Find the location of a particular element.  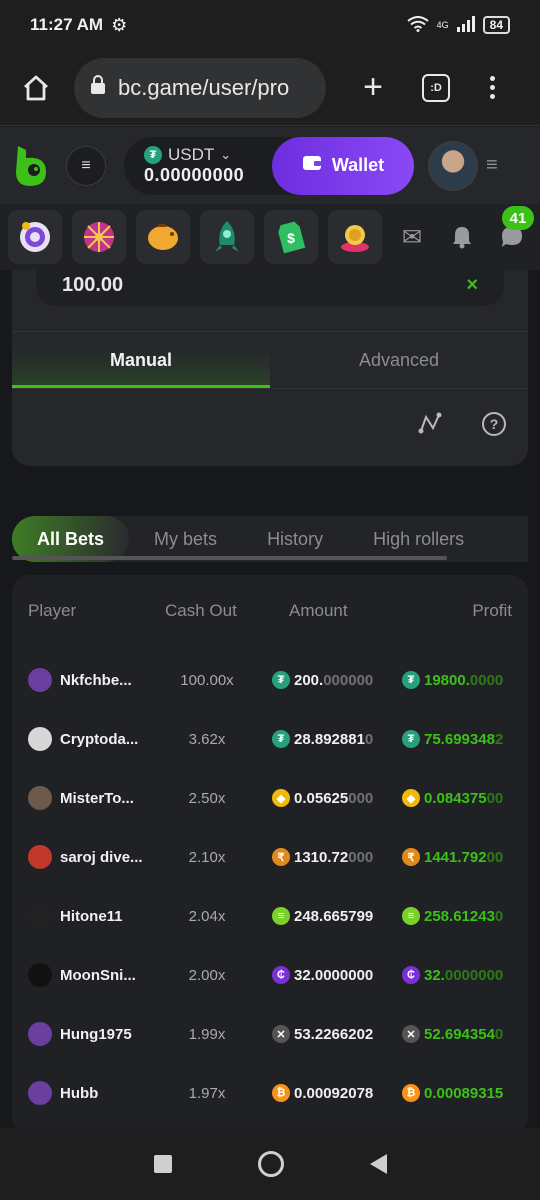

profit-value-dim: 2 is located at coordinates (499, 739).